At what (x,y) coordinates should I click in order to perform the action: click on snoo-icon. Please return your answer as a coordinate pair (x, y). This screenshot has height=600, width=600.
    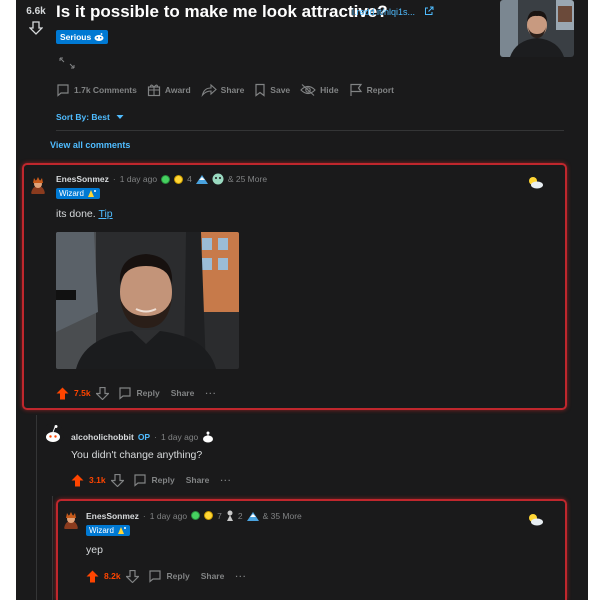
    Looking at the image, I should click on (99, 37).